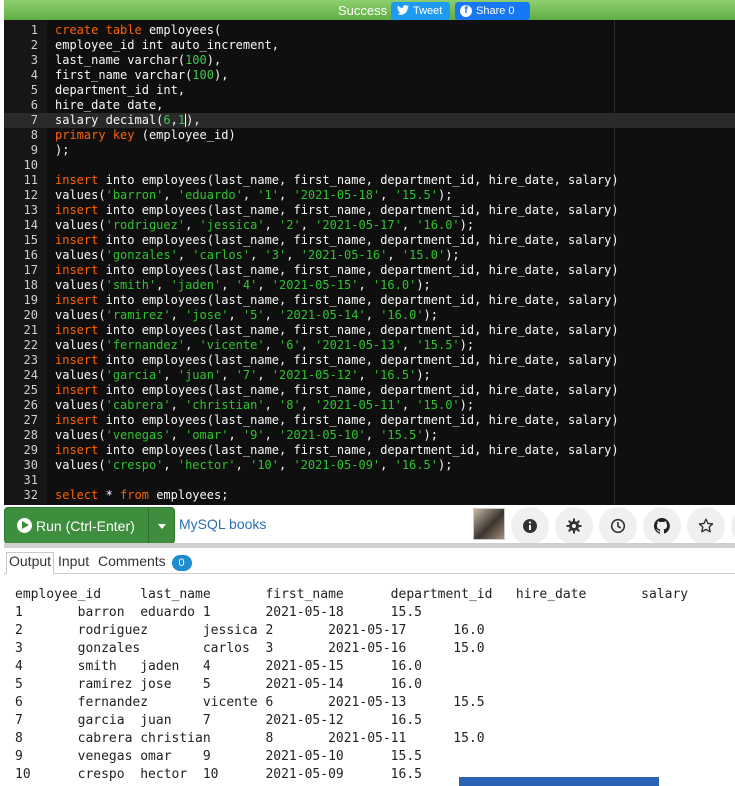 The height and width of the screenshot is (786, 735). I want to click on code-line: 4 first_name varchar(100),, so click(369, 75).